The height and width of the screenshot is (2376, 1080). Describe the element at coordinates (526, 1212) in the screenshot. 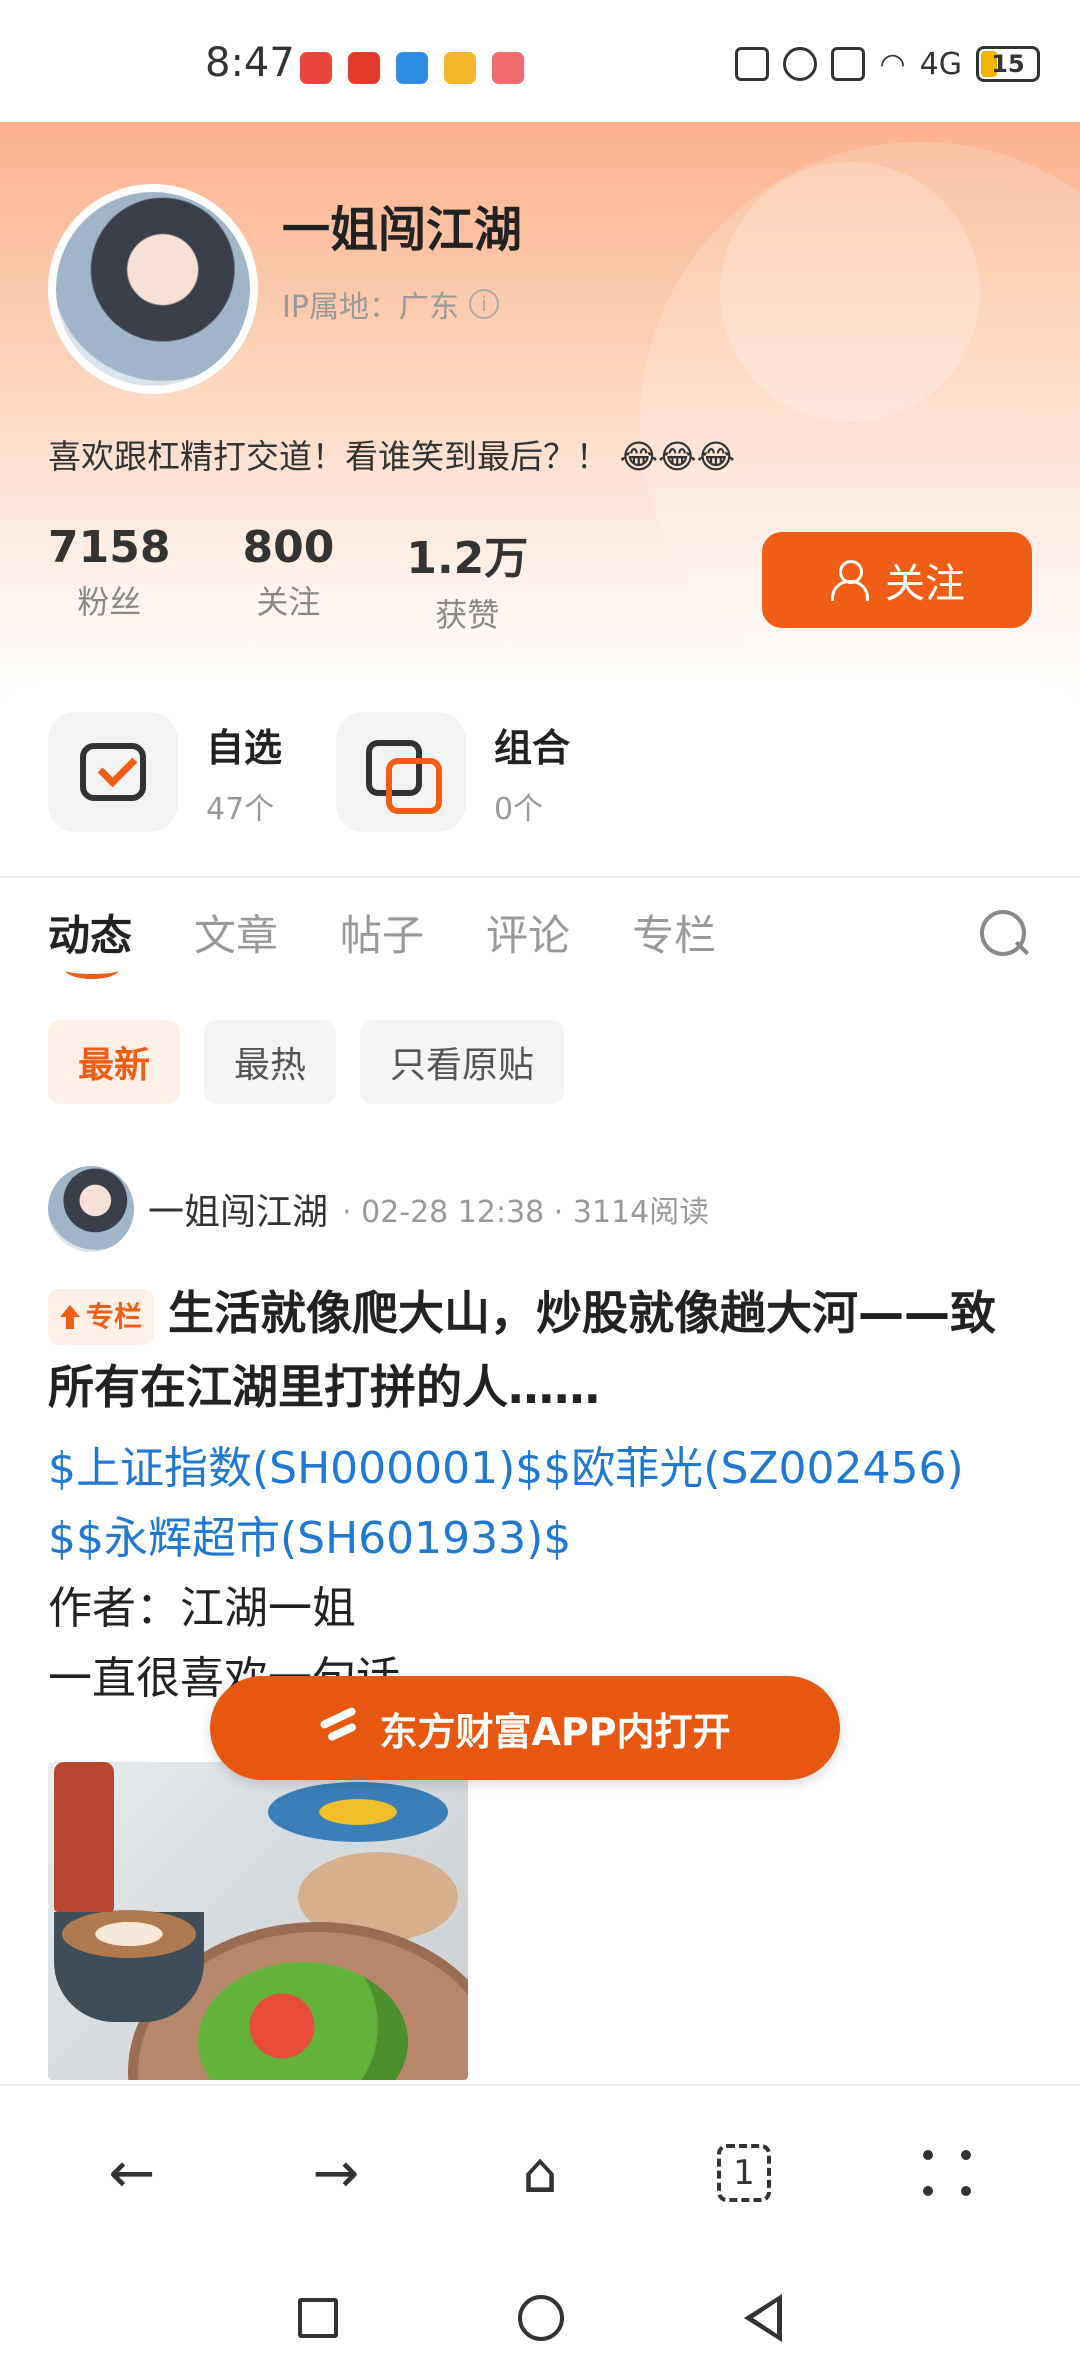

I see `post-time: · 02-28 12:38 · 3114阅读` at that location.